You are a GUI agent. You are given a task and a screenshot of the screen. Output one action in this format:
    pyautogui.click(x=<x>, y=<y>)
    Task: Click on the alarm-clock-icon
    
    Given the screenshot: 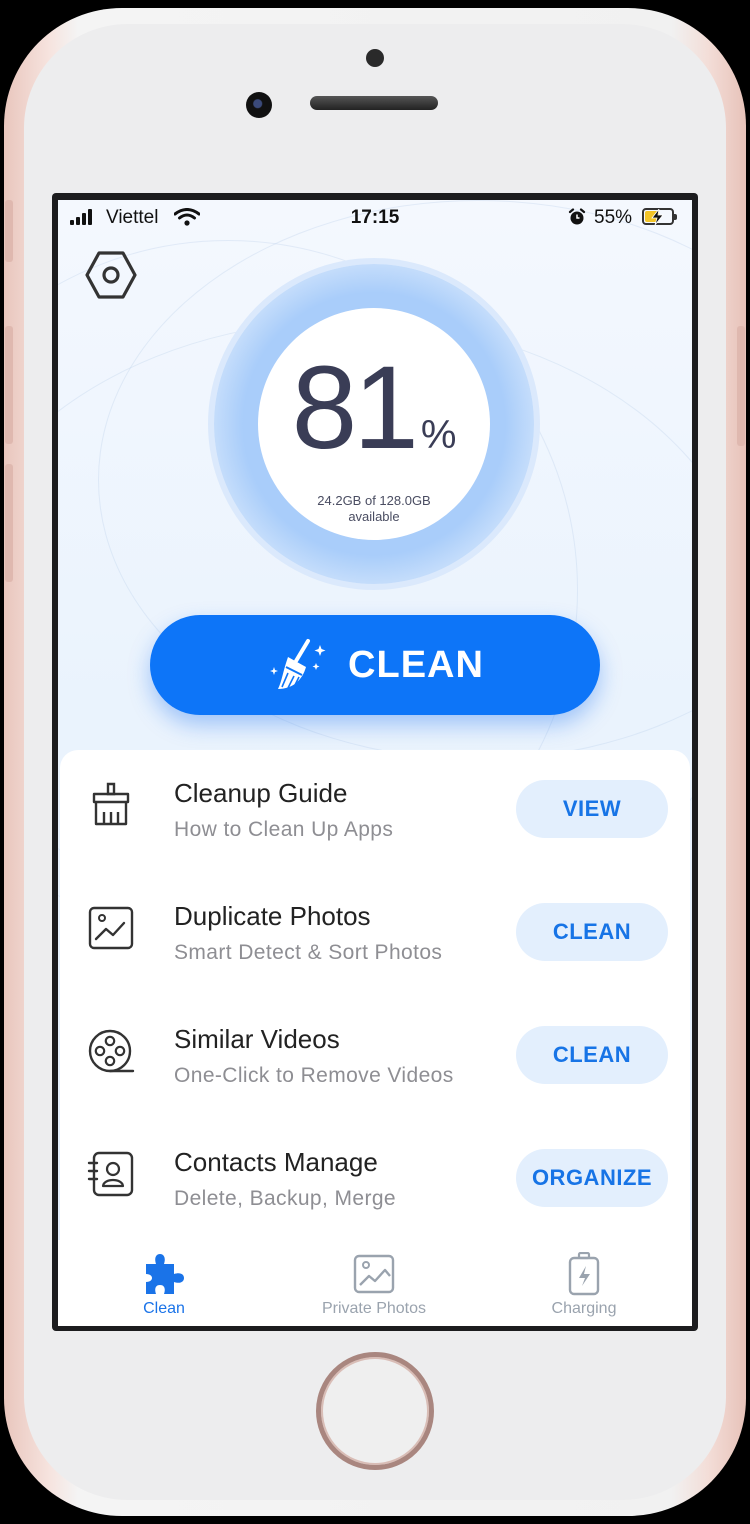 What is the action you would take?
    pyautogui.click(x=577, y=216)
    